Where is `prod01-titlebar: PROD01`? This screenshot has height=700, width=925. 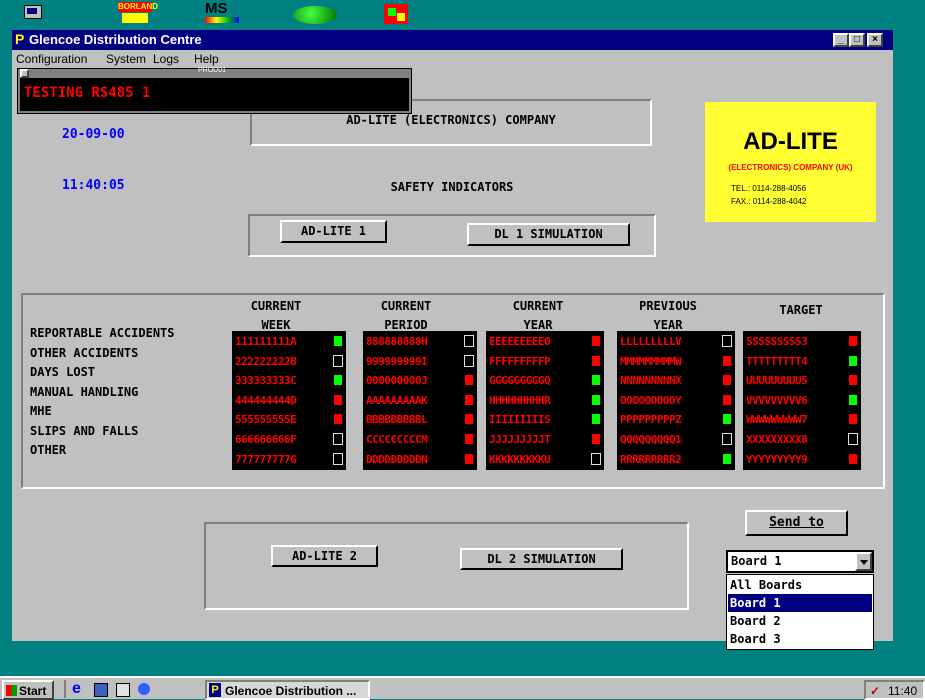 prod01-titlebar: PROD01 is located at coordinates (214, 72).